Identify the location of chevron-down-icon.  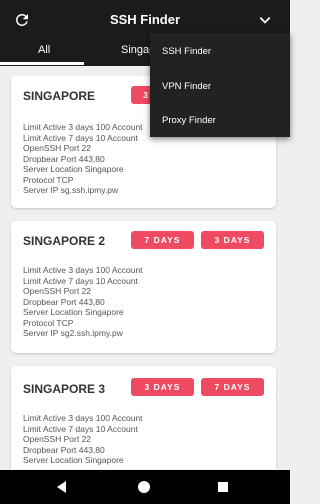
(265, 20).